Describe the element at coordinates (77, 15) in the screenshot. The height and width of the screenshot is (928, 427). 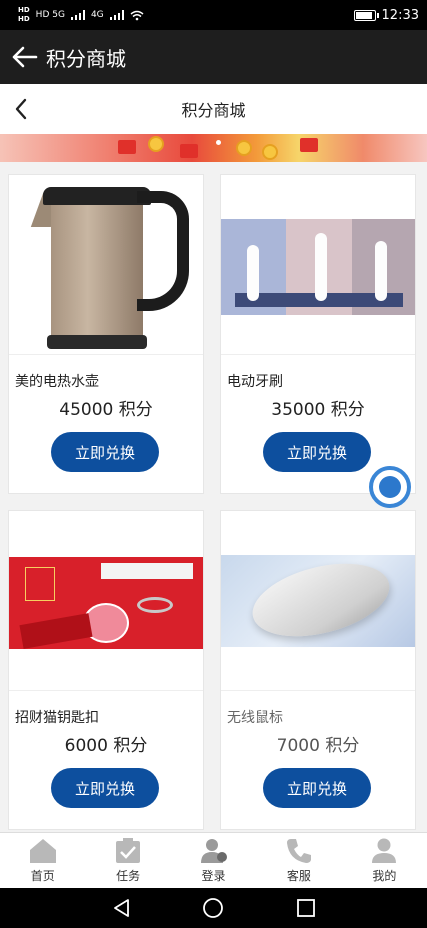
I see `signal-bars-icon` at that location.